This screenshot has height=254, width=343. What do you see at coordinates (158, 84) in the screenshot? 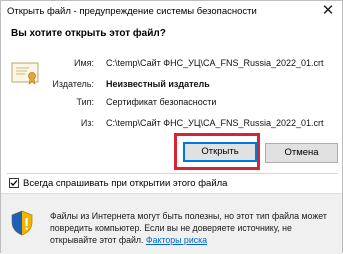
I see `publisher-value: Неизвестный издатель` at bounding box center [158, 84].